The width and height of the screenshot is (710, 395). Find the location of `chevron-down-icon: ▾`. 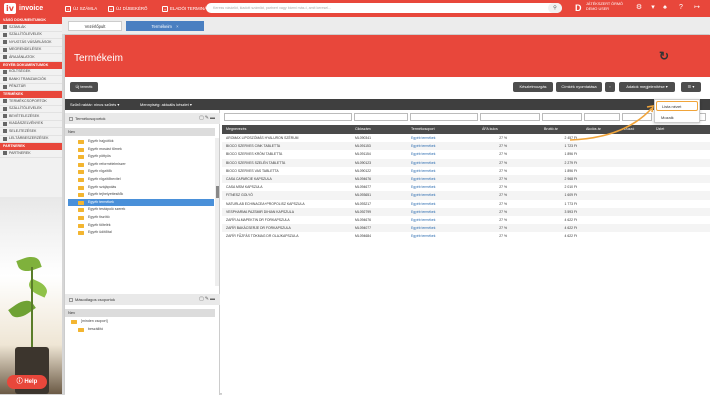

chevron-down-icon: ▾ is located at coordinates (653, 8).